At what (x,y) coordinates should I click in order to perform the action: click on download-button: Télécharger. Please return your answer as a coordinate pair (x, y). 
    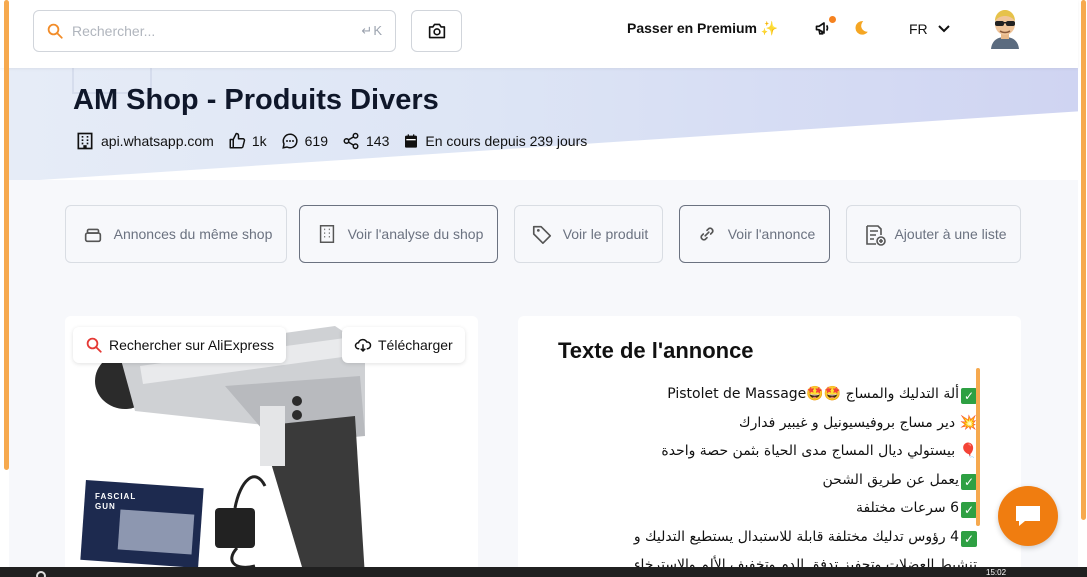
    Looking at the image, I should click on (403, 345).